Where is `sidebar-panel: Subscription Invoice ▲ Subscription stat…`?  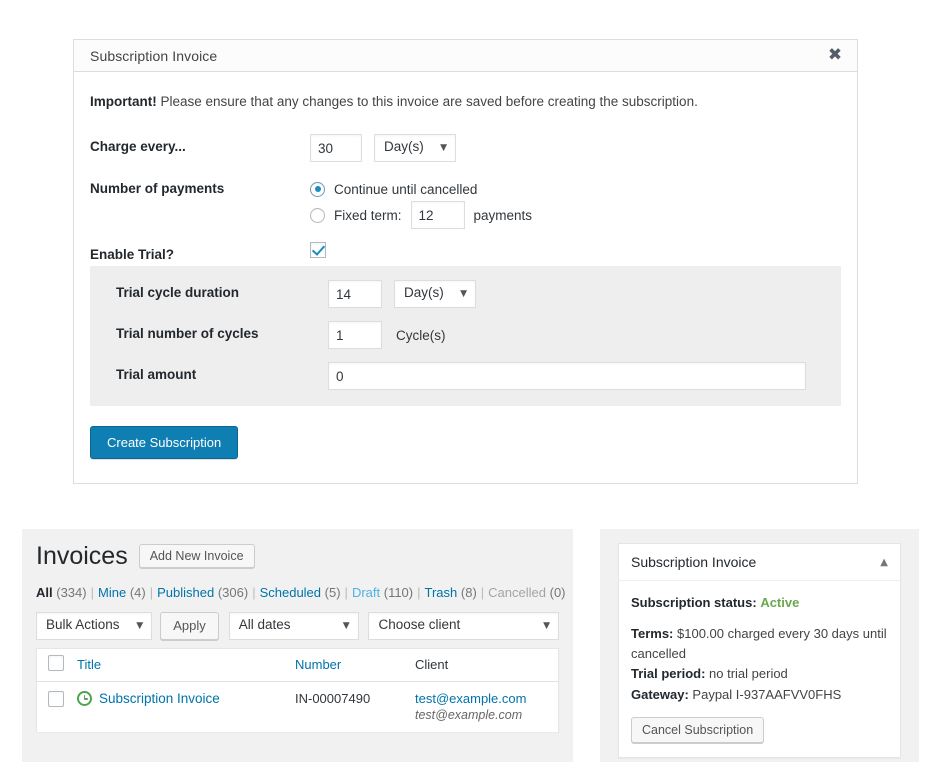
sidebar-panel: Subscription Invoice ▲ Subscription stat… is located at coordinates (759, 645).